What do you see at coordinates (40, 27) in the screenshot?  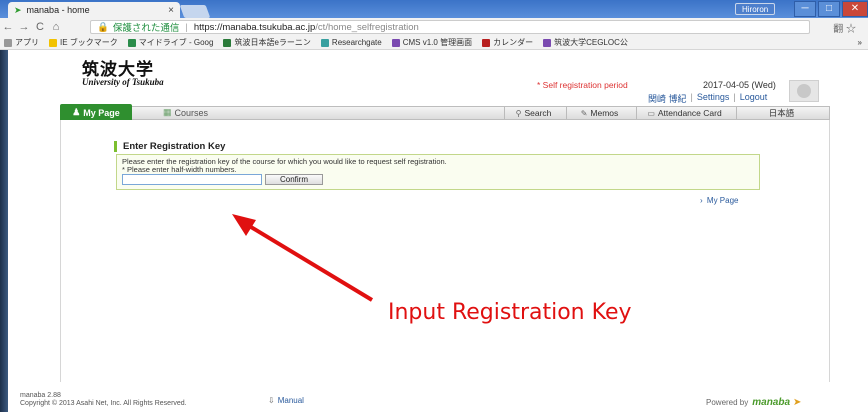 I see `reload-icon: C` at bounding box center [40, 27].